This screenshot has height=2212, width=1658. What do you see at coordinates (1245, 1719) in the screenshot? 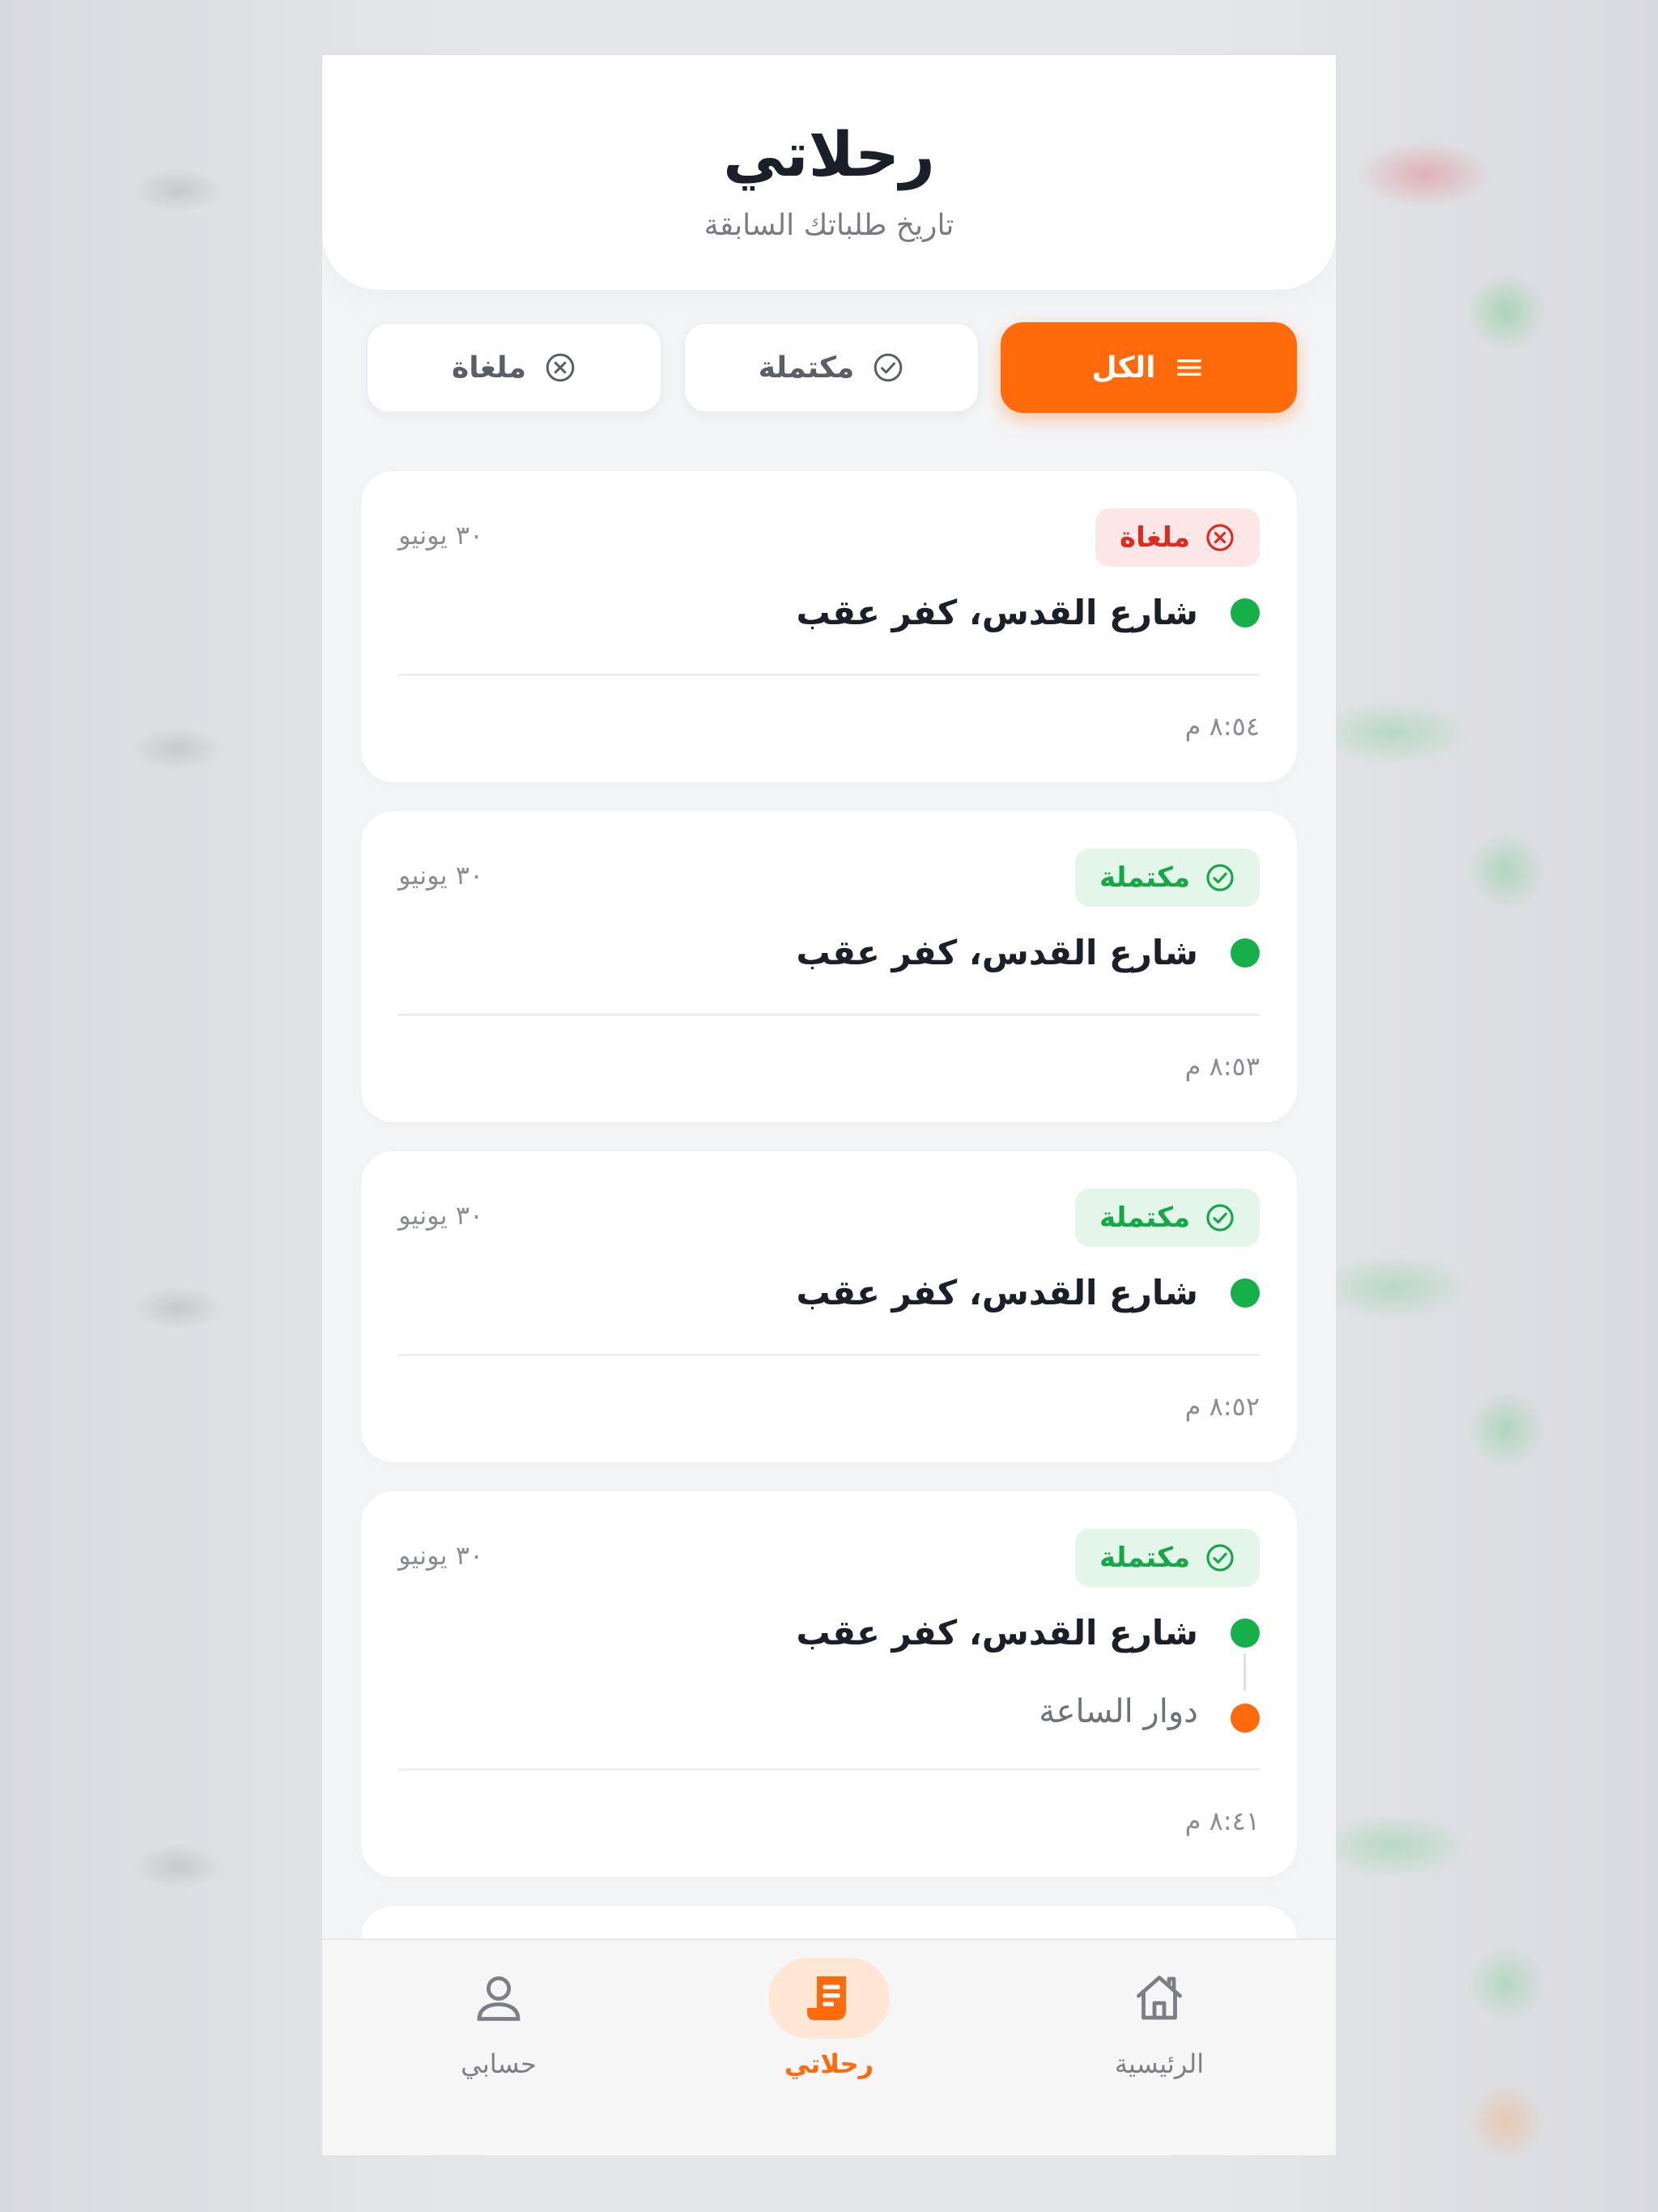
I see `dropoff-dot` at bounding box center [1245, 1719].